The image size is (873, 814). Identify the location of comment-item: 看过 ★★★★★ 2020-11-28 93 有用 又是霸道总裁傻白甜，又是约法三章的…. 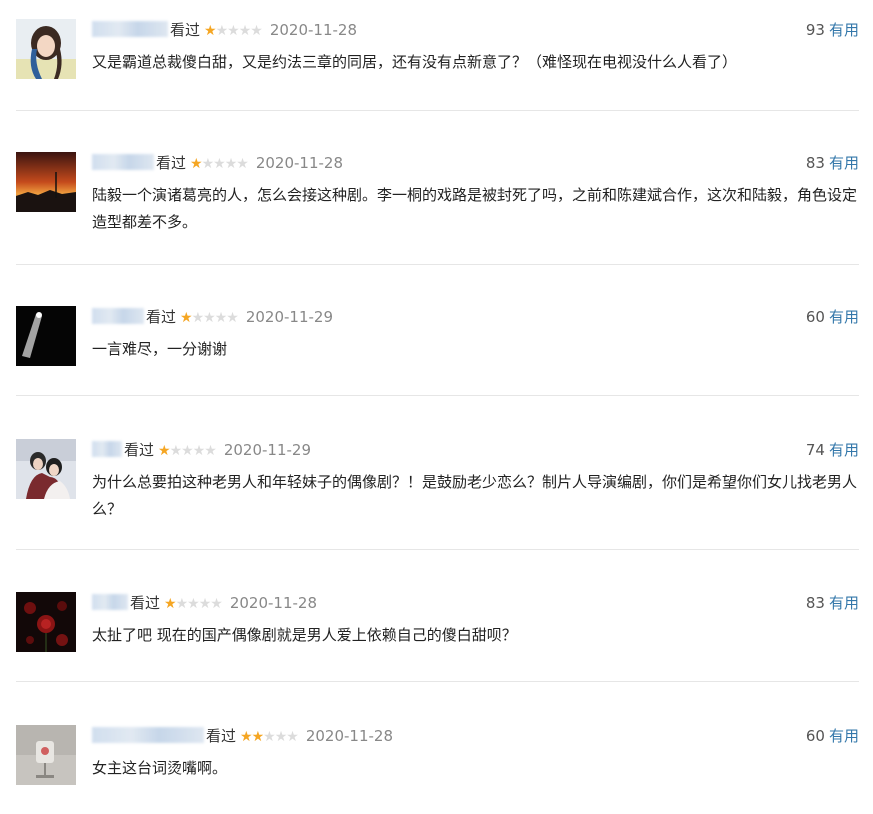
(437, 65).